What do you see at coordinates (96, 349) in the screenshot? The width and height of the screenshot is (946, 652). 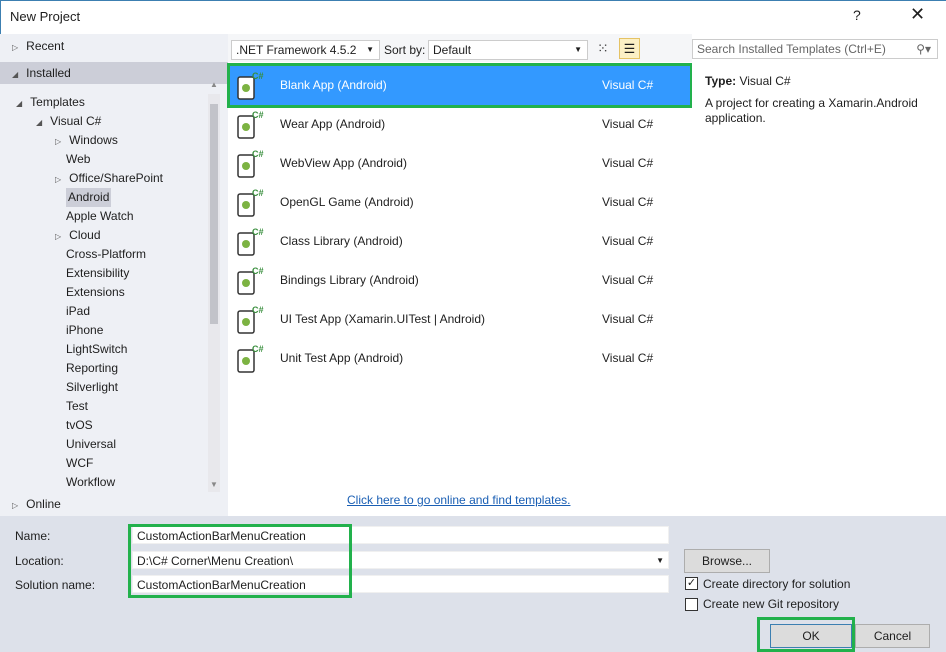 I see `tree-item: LightSwitch` at bounding box center [96, 349].